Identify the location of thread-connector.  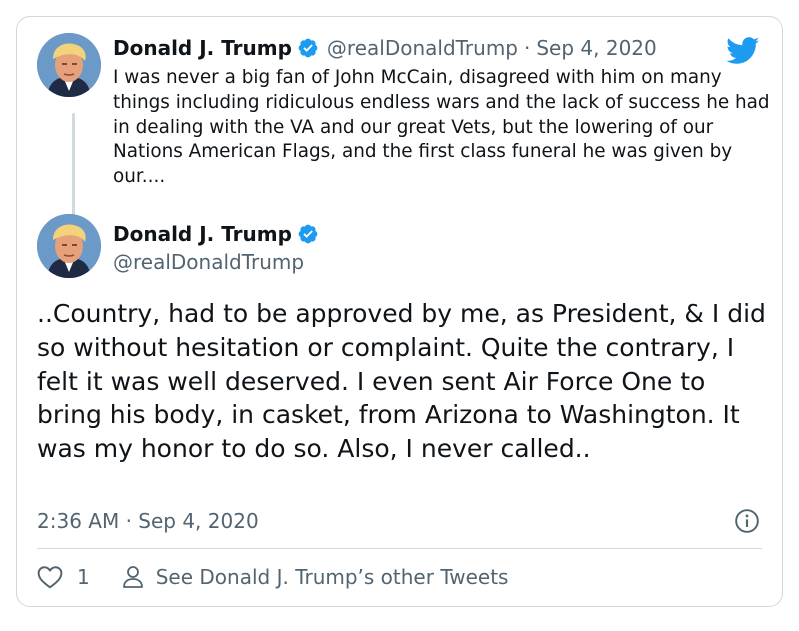
(73, 168).